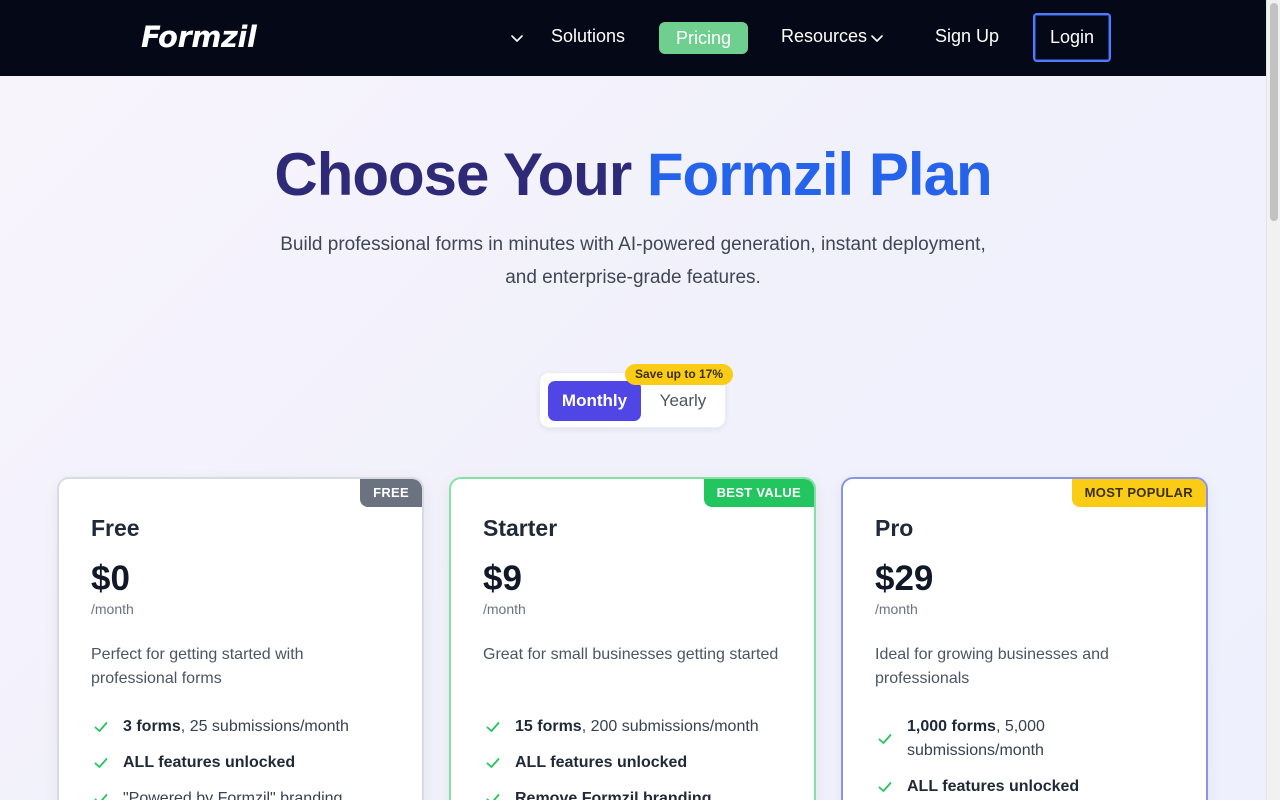  Describe the element at coordinates (819, 174) in the screenshot. I see `title-accent: Formzil Plan` at that location.